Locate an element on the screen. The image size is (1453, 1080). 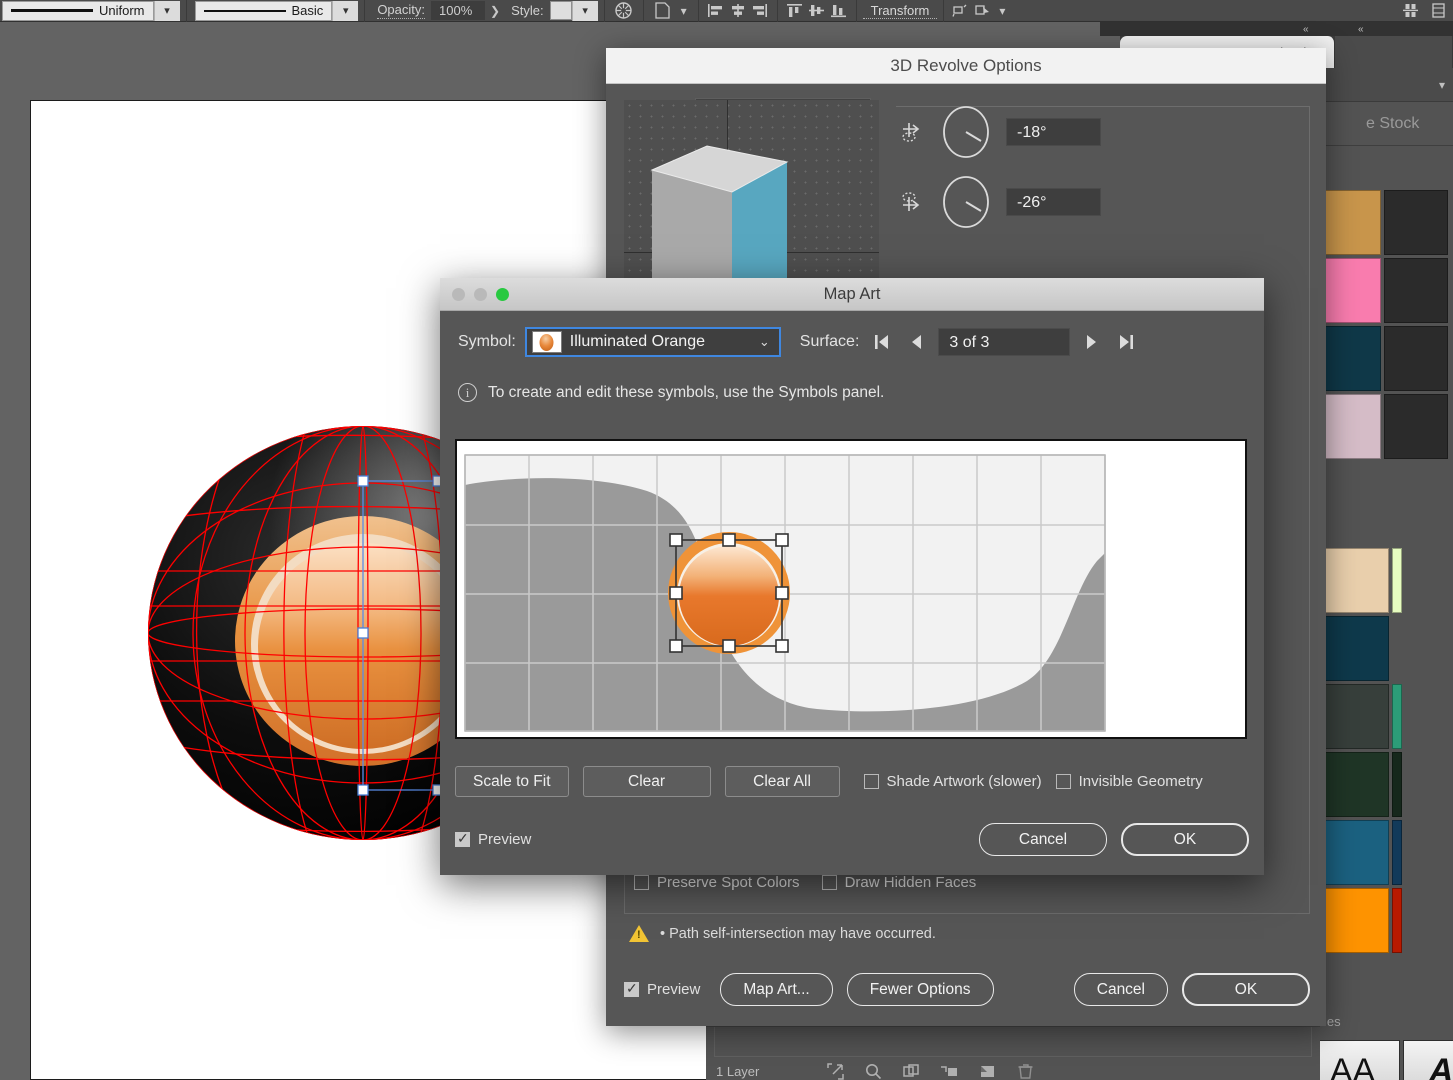
scale-to-fit-button: Scale to Fit is located at coordinates (512, 781).